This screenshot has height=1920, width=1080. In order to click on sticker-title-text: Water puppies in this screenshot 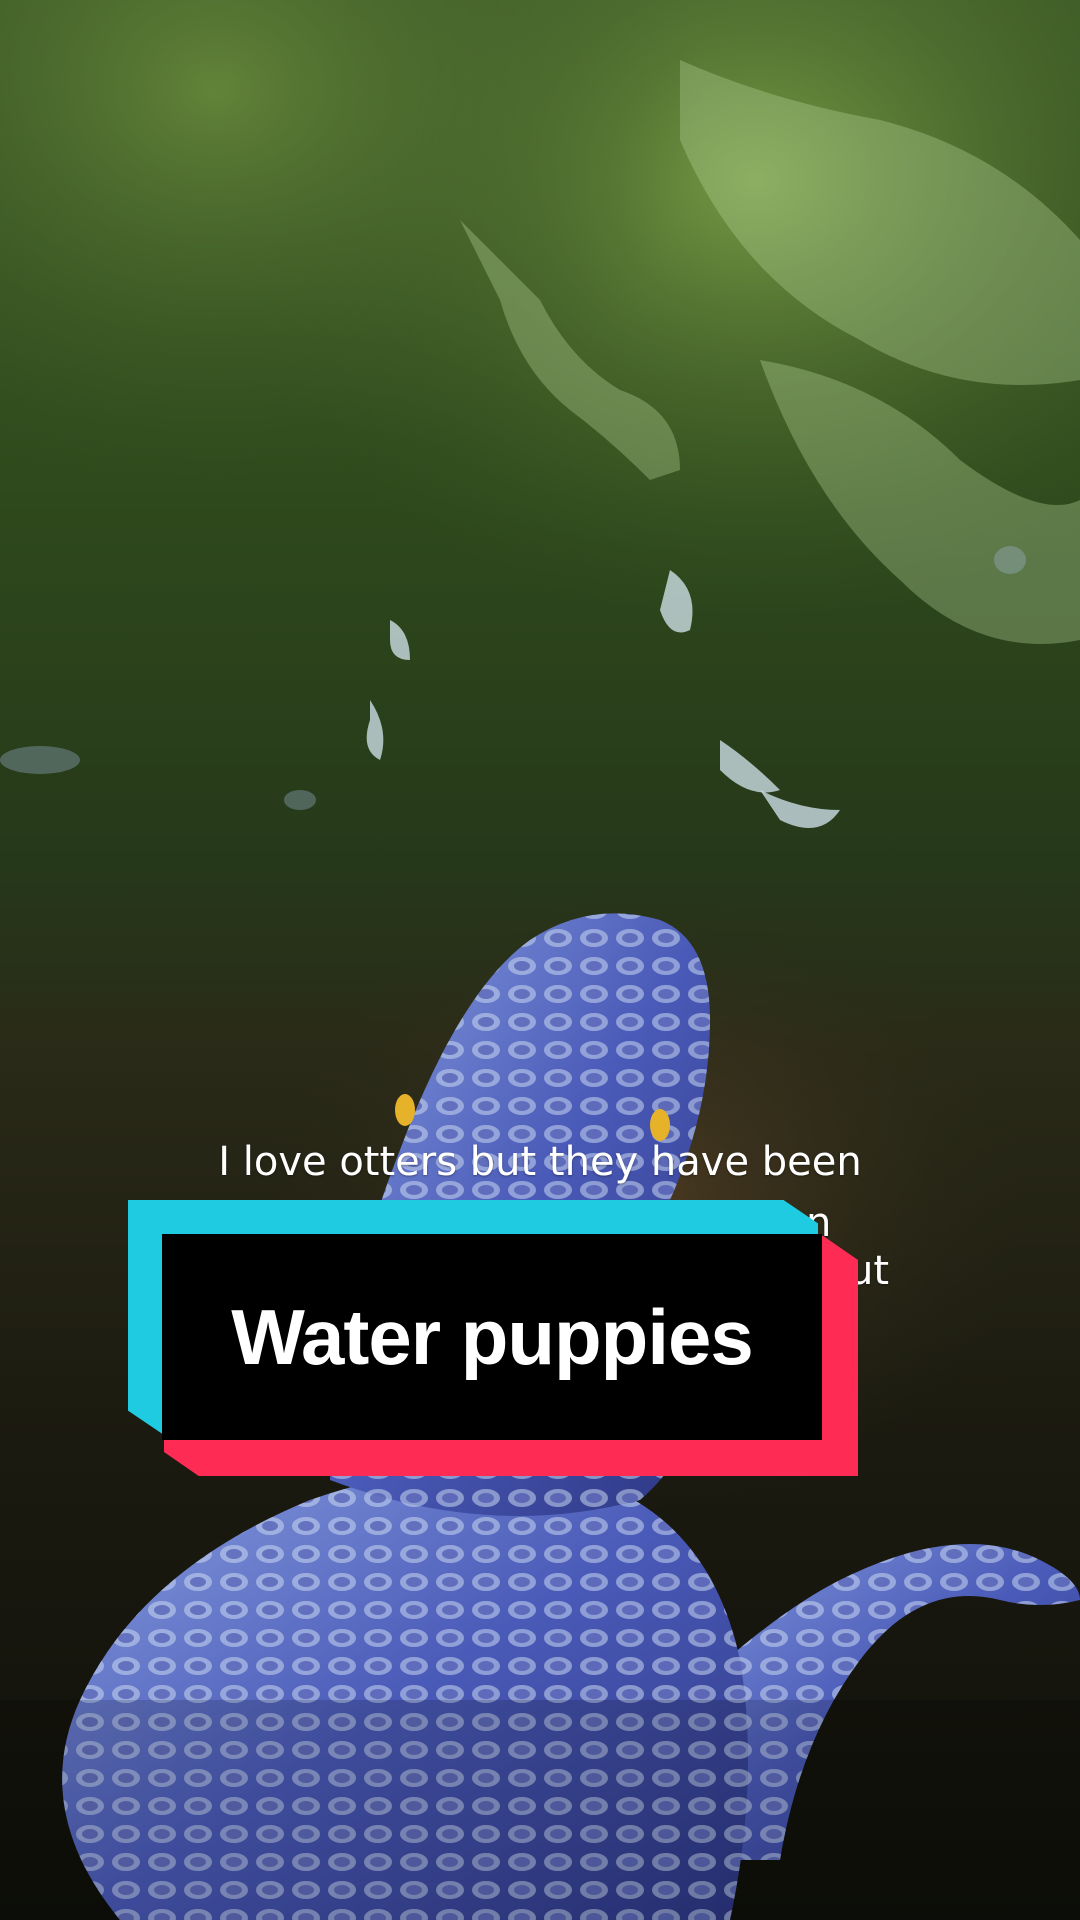, I will do `click(492, 1336)`.